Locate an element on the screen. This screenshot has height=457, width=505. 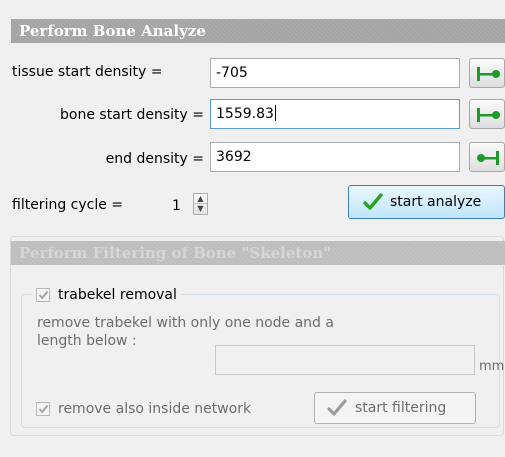
start-analyze-button: start analyze is located at coordinates (426, 202).